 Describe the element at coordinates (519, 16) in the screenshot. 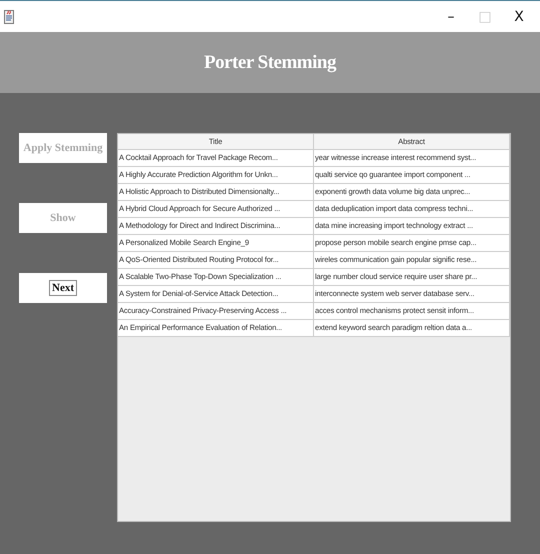

I see `title-bar-button: X` at that location.